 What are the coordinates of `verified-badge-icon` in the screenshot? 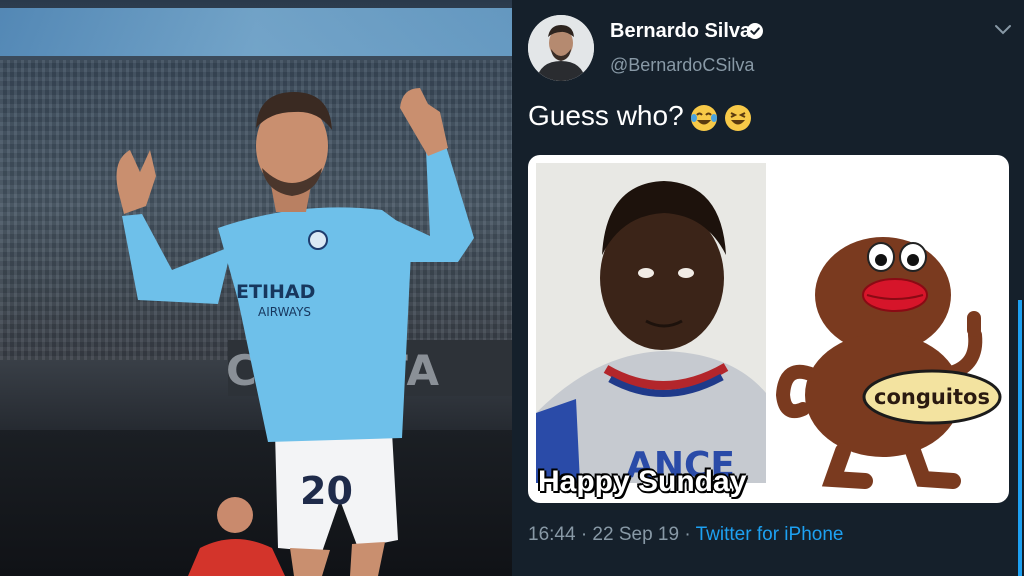 It's located at (755, 31).